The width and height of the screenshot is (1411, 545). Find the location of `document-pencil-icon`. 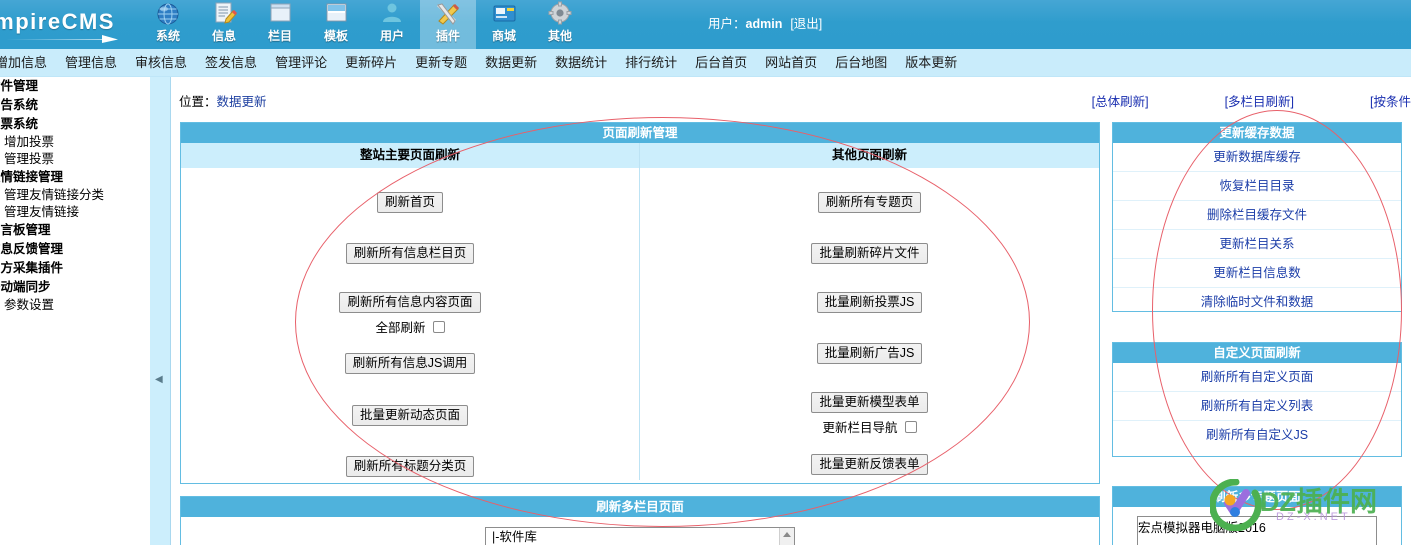

document-pencil-icon is located at coordinates (224, 15).